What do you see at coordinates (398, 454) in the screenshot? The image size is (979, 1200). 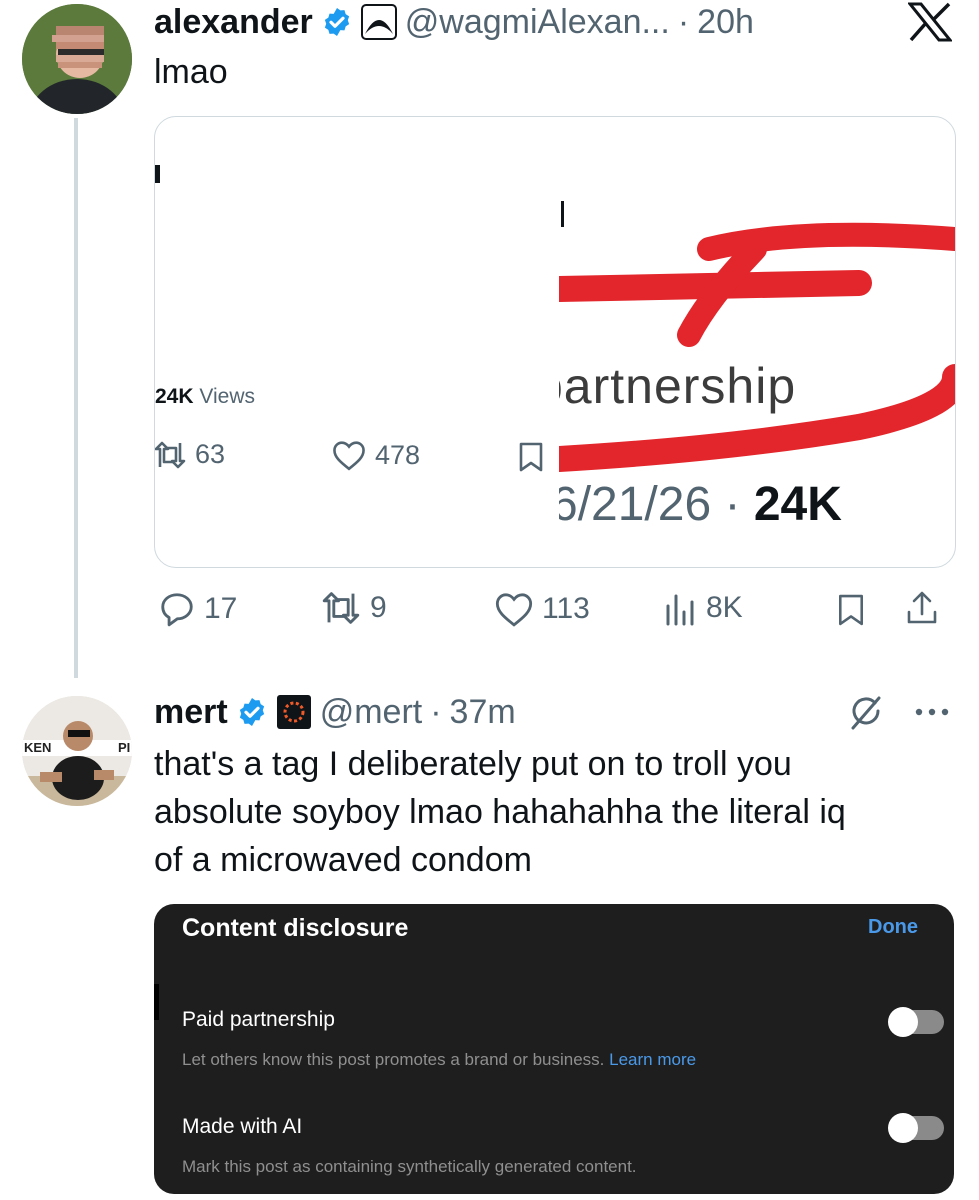 I see `quoted-like-count: 478` at bounding box center [398, 454].